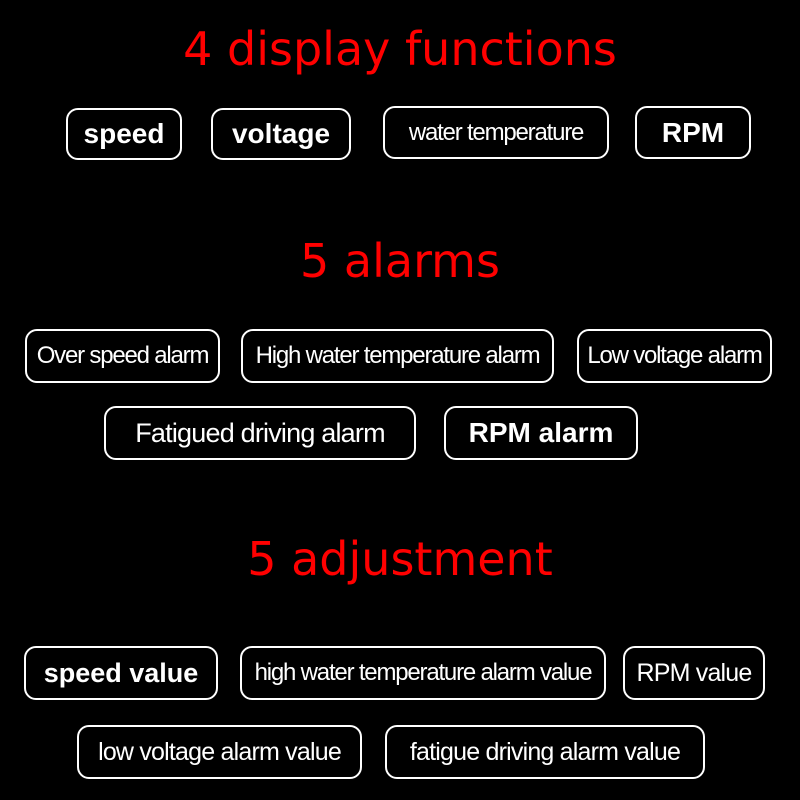 The height and width of the screenshot is (800, 800). Describe the element at coordinates (124, 134) in the screenshot. I see `feature-pill-speed: speed` at that location.